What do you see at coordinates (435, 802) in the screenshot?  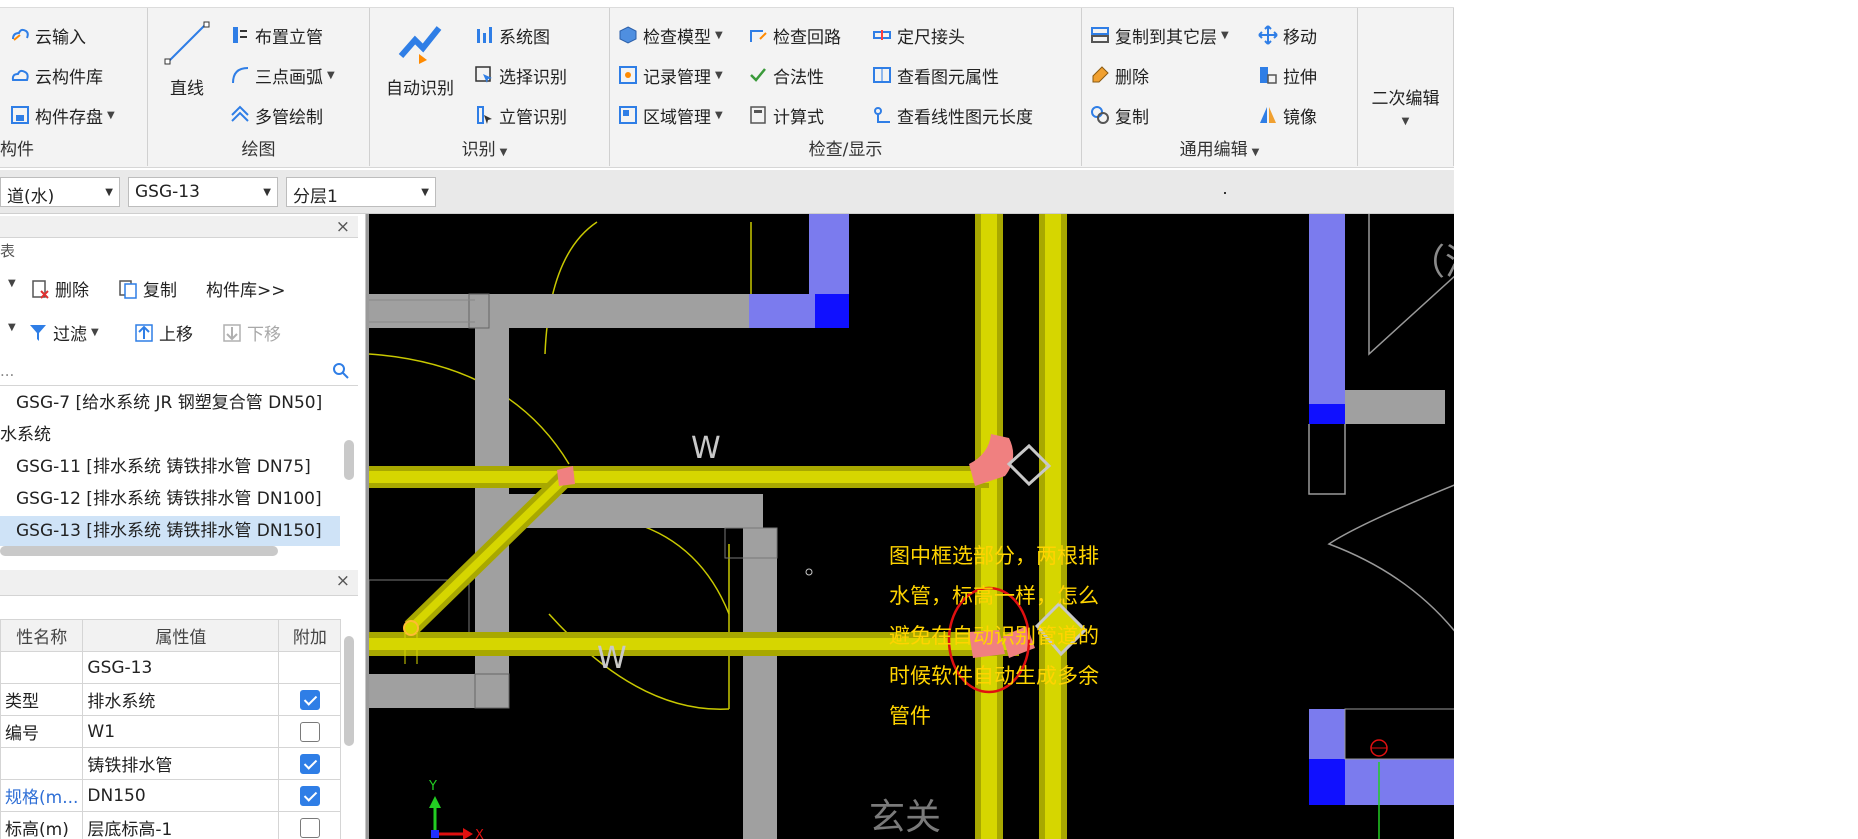 I see `y-axis-arrowhead` at bounding box center [435, 802].